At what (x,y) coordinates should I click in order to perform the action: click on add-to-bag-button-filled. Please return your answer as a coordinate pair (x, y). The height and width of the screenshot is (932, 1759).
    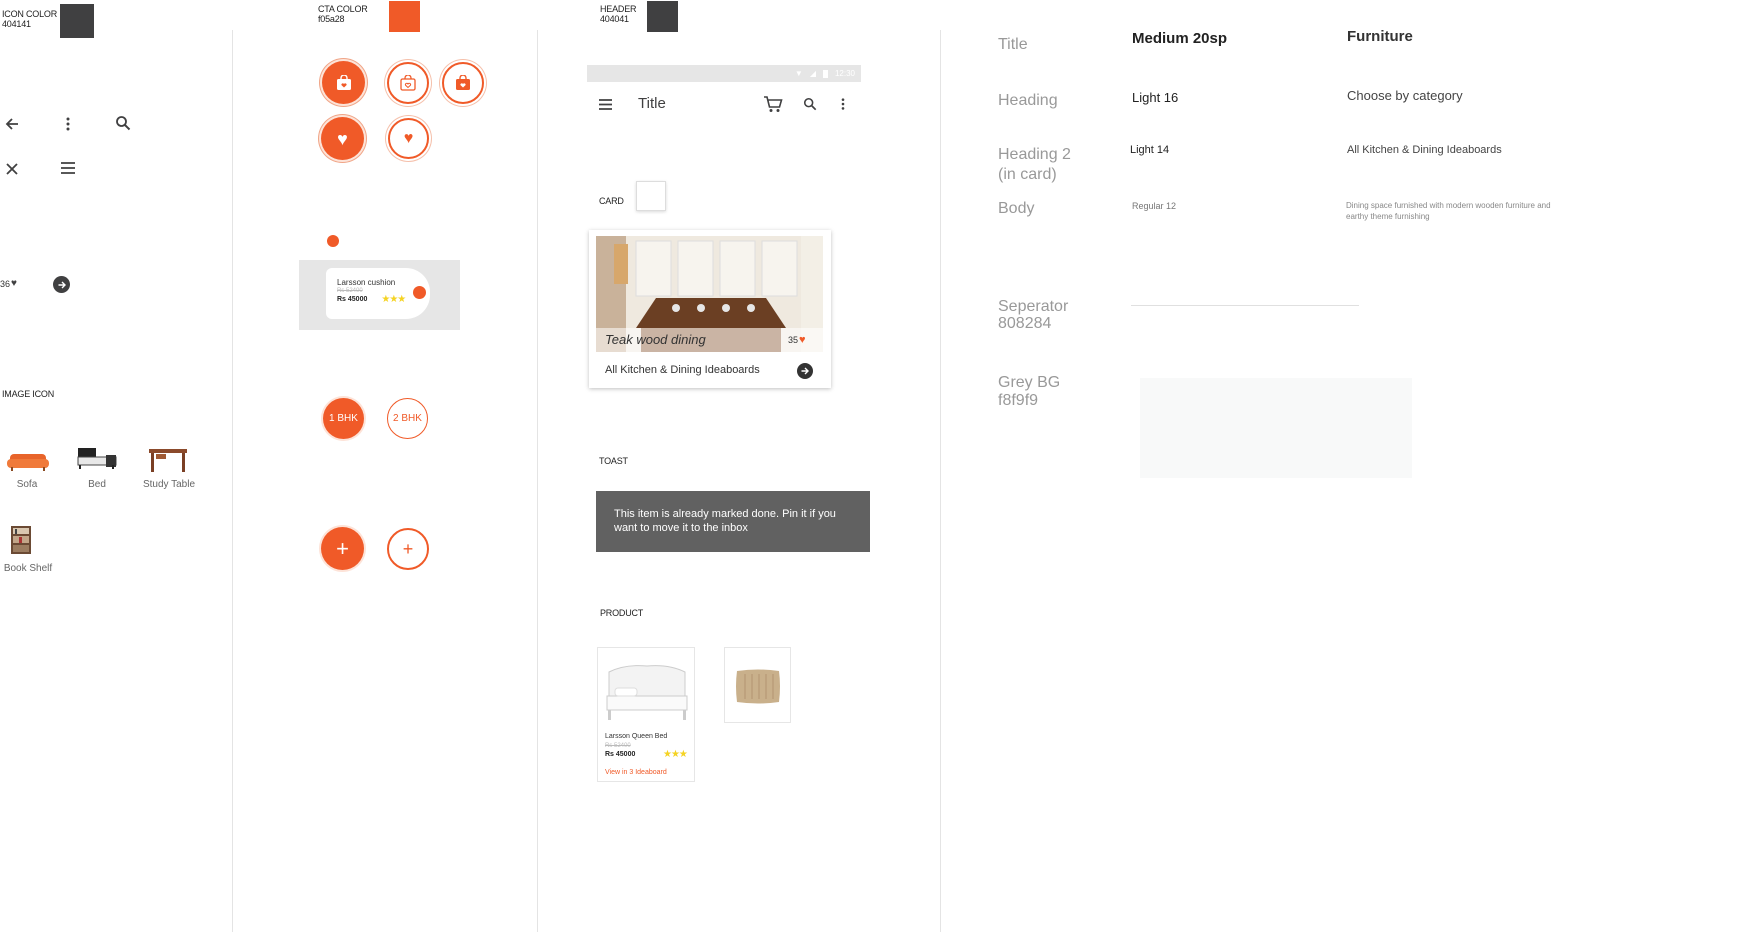
    Looking at the image, I should click on (343, 82).